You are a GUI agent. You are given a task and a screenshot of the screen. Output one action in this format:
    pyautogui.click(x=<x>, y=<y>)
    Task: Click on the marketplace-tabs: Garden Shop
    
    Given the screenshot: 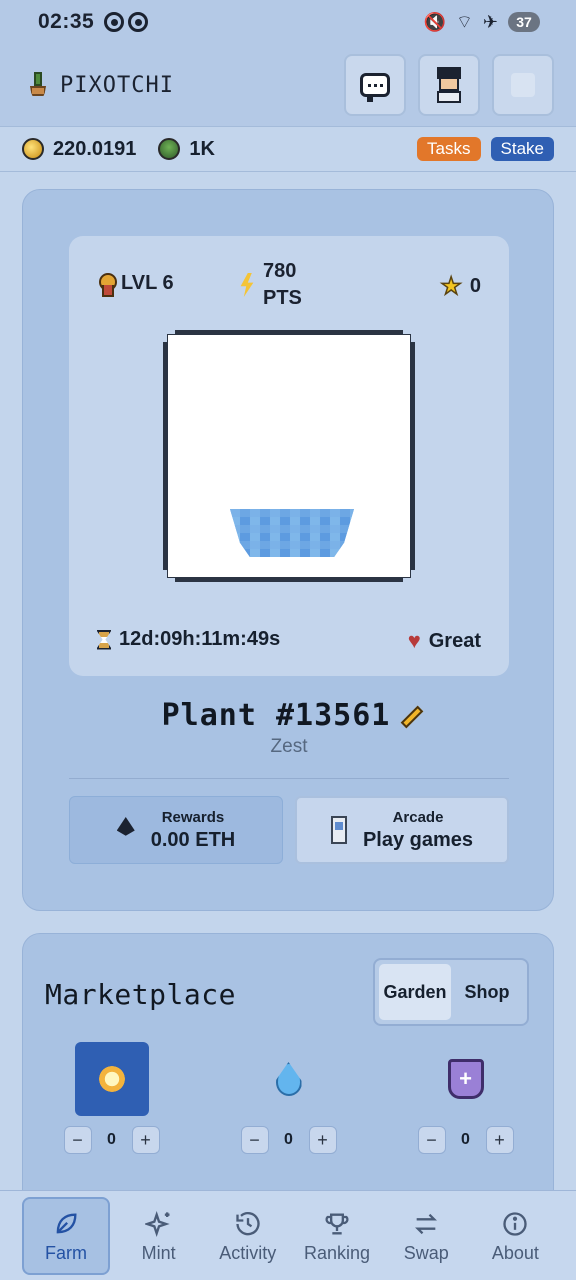 What is the action you would take?
    pyautogui.click(x=451, y=992)
    